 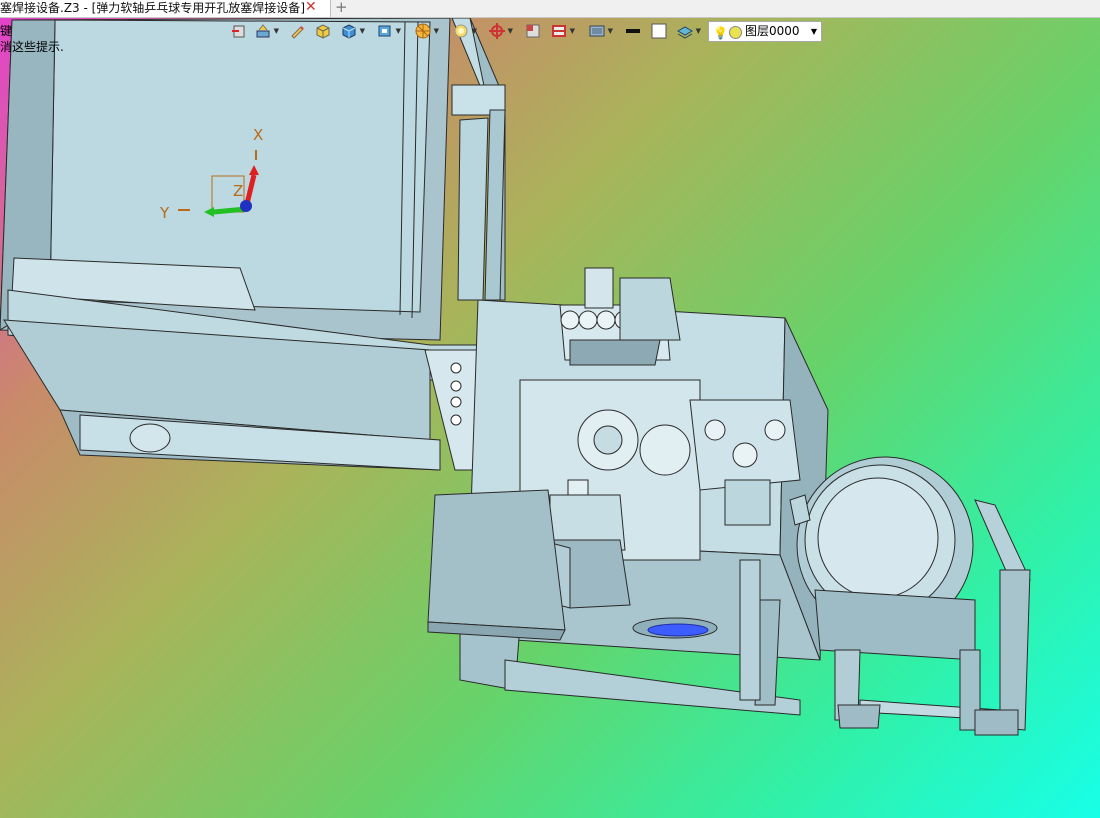 I want to click on chevron-down-icon: ▼, so click(x=814, y=31).